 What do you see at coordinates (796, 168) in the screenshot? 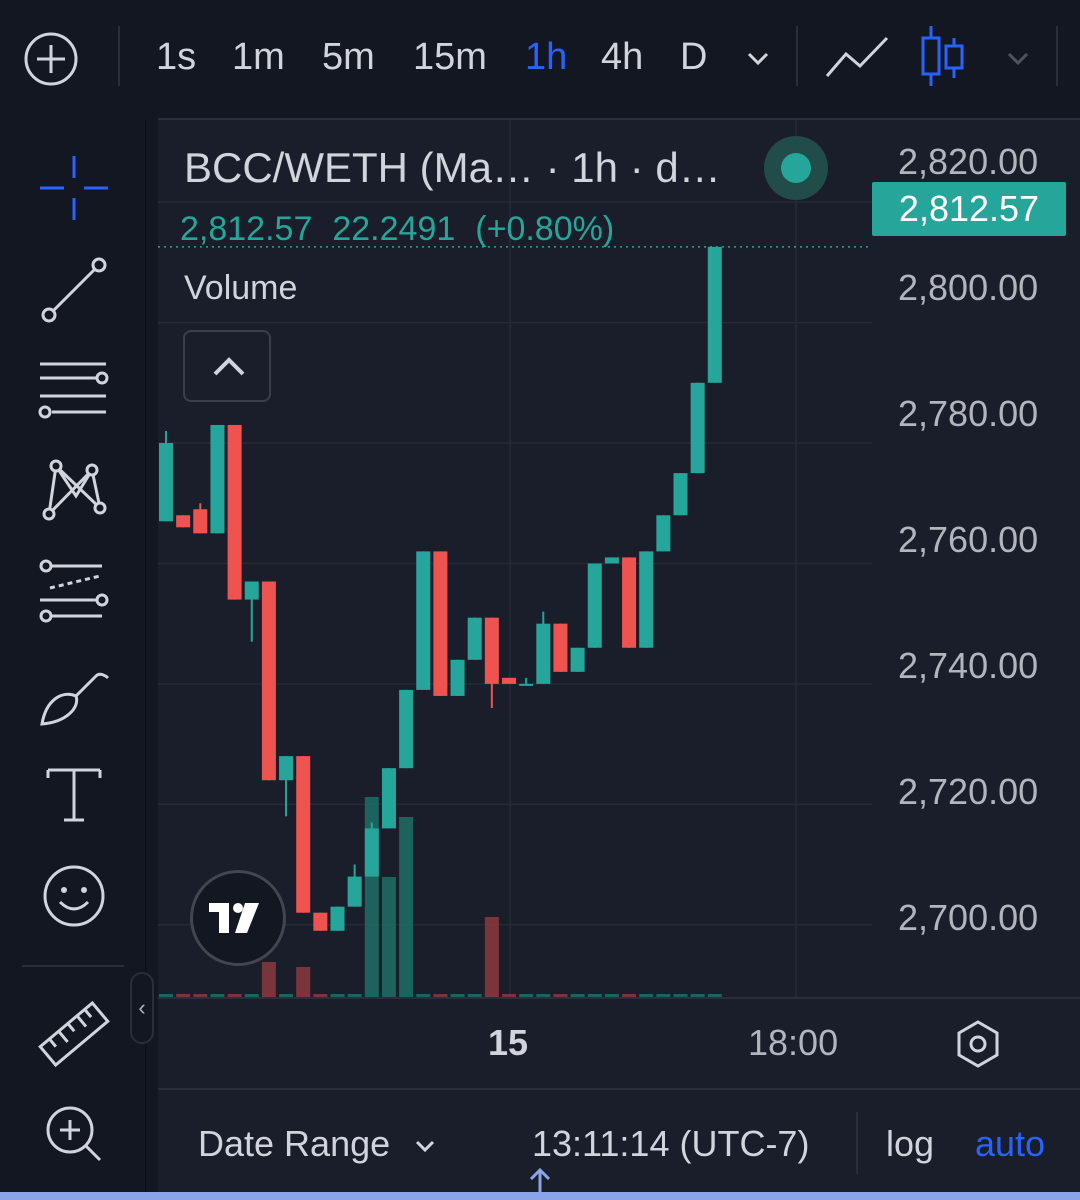
I see `market-status-dot` at bounding box center [796, 168].